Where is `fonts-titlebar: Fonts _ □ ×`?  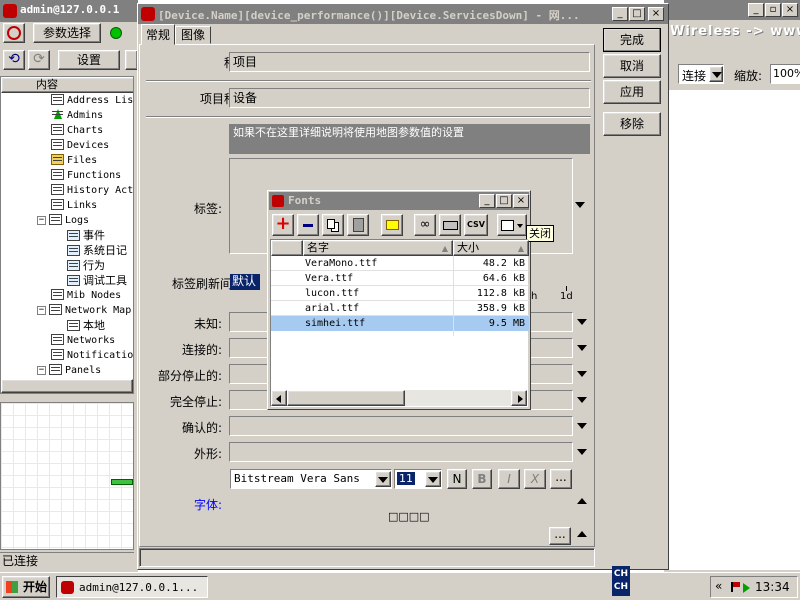
fonts-titlebar: Fonts _ □ × is located at coordinates (399, 201).